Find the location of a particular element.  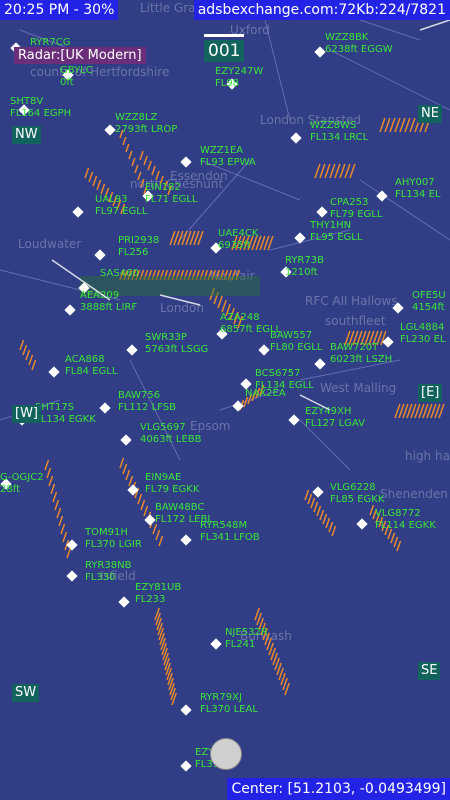

aircraft-callsign: SAS460 is located at coordinates (119, 273).